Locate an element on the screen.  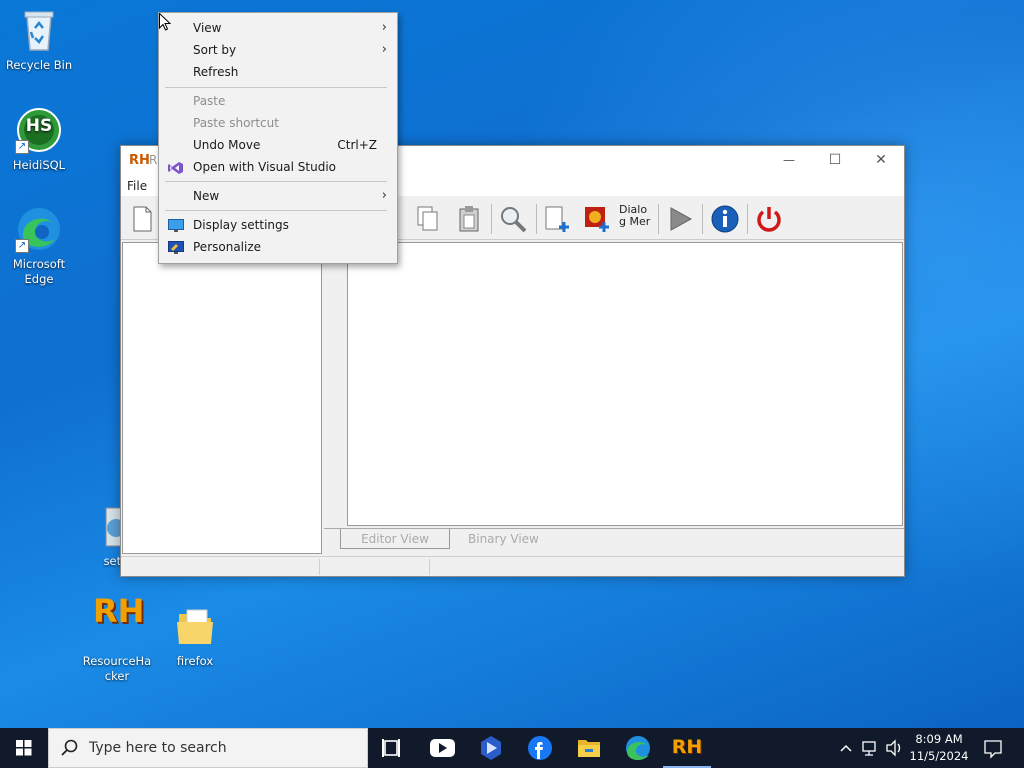
folder-icon is located at coordinates (195, 626).